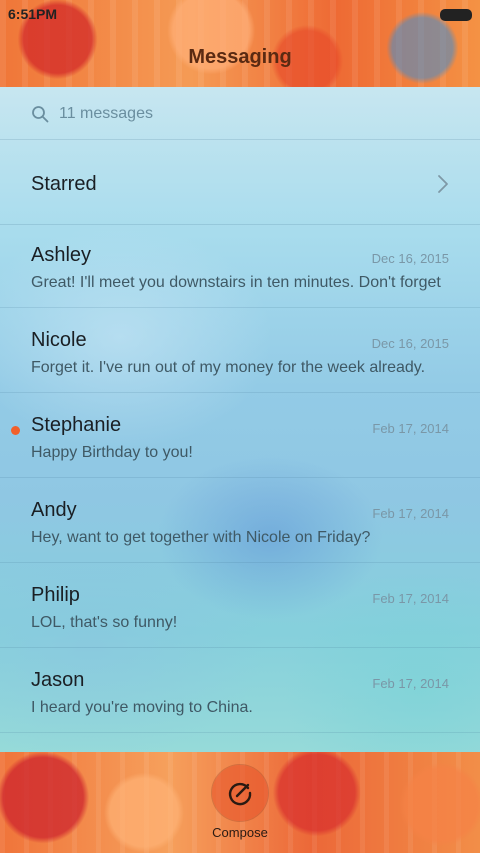 This screenshot has width=480, height=853. What do you see at coordinates (59, 340) in the screenshot?
I see `sender-name: Nicole` at bounding box center [59, 340].